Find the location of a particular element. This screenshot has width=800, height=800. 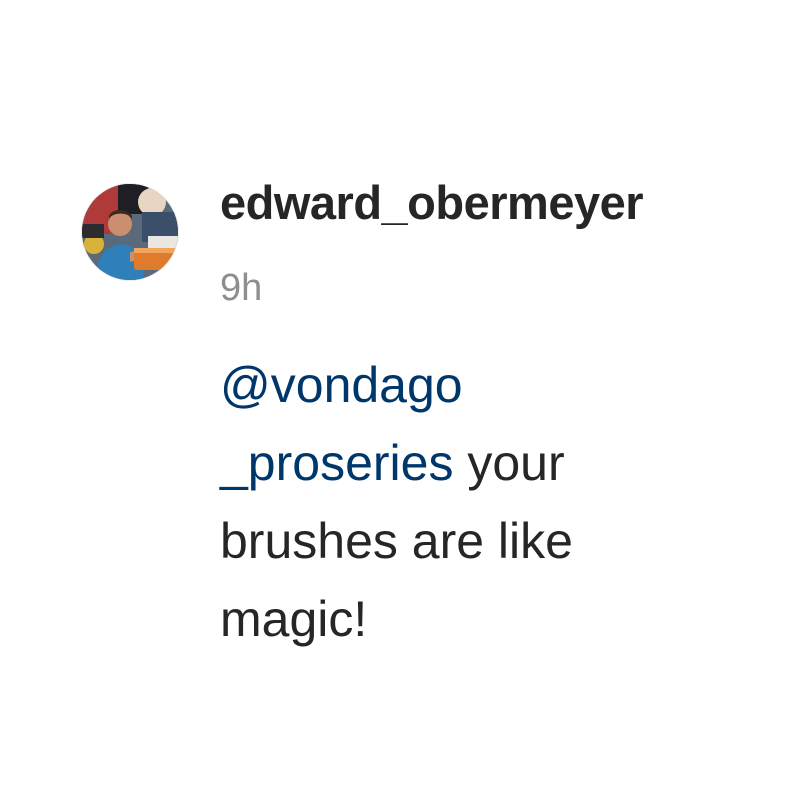

comment-line: @vondago is located at coordinates (455, 385).